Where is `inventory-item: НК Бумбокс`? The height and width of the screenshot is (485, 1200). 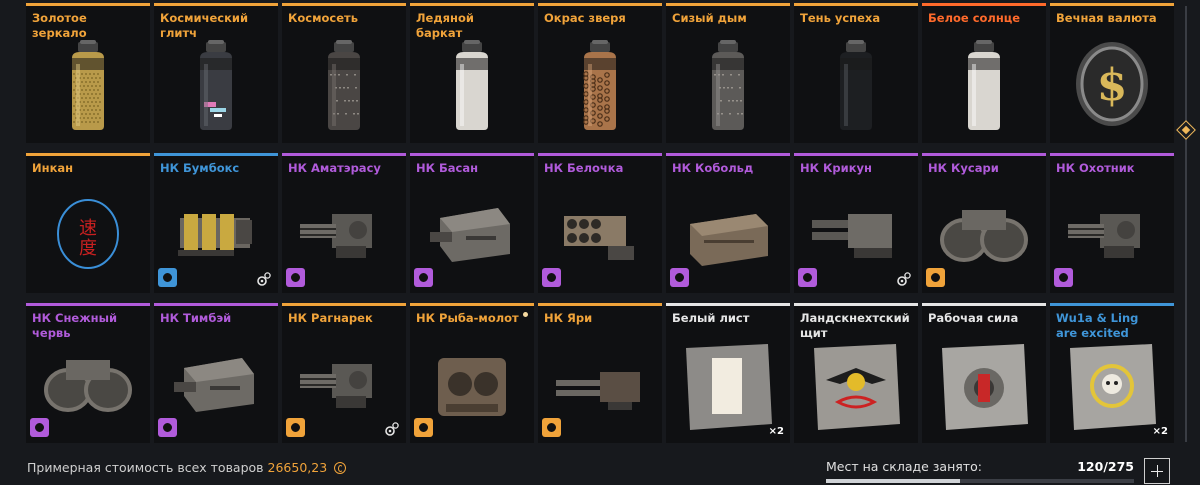 inventory-item: НК Бумбокс is located at coordinates (216, 223).